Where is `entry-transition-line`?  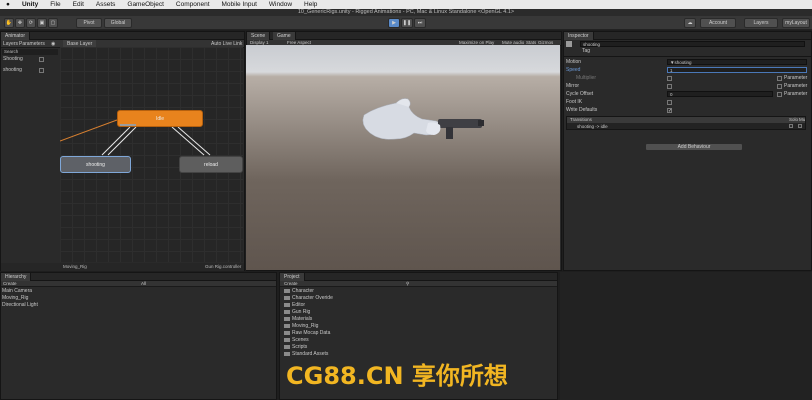
entry-transition-line is located at coordinates (89, 130).